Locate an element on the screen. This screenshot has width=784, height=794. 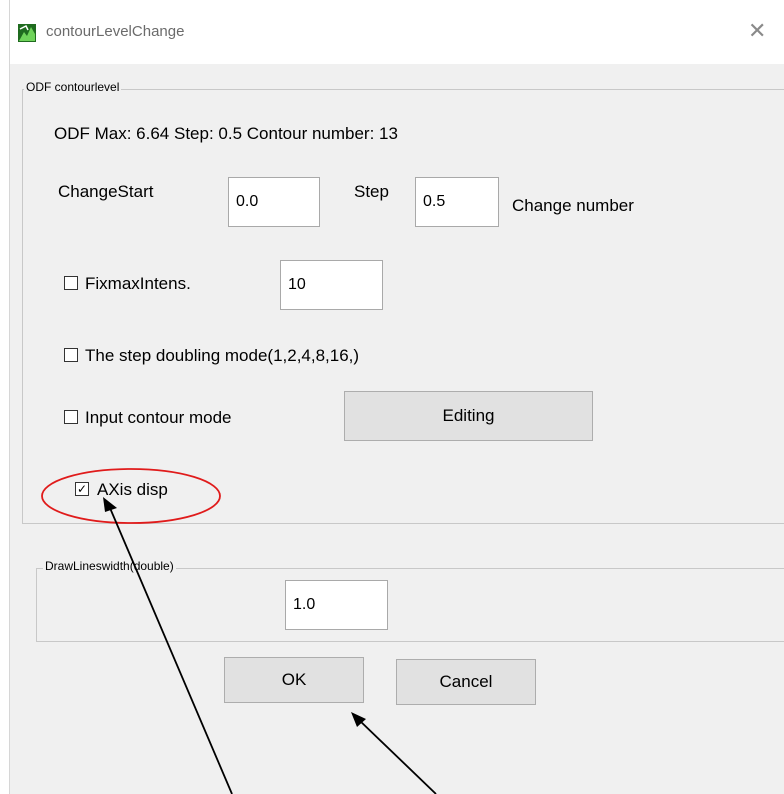
arrow-to-ok-button is located at coordinates (394, 753).